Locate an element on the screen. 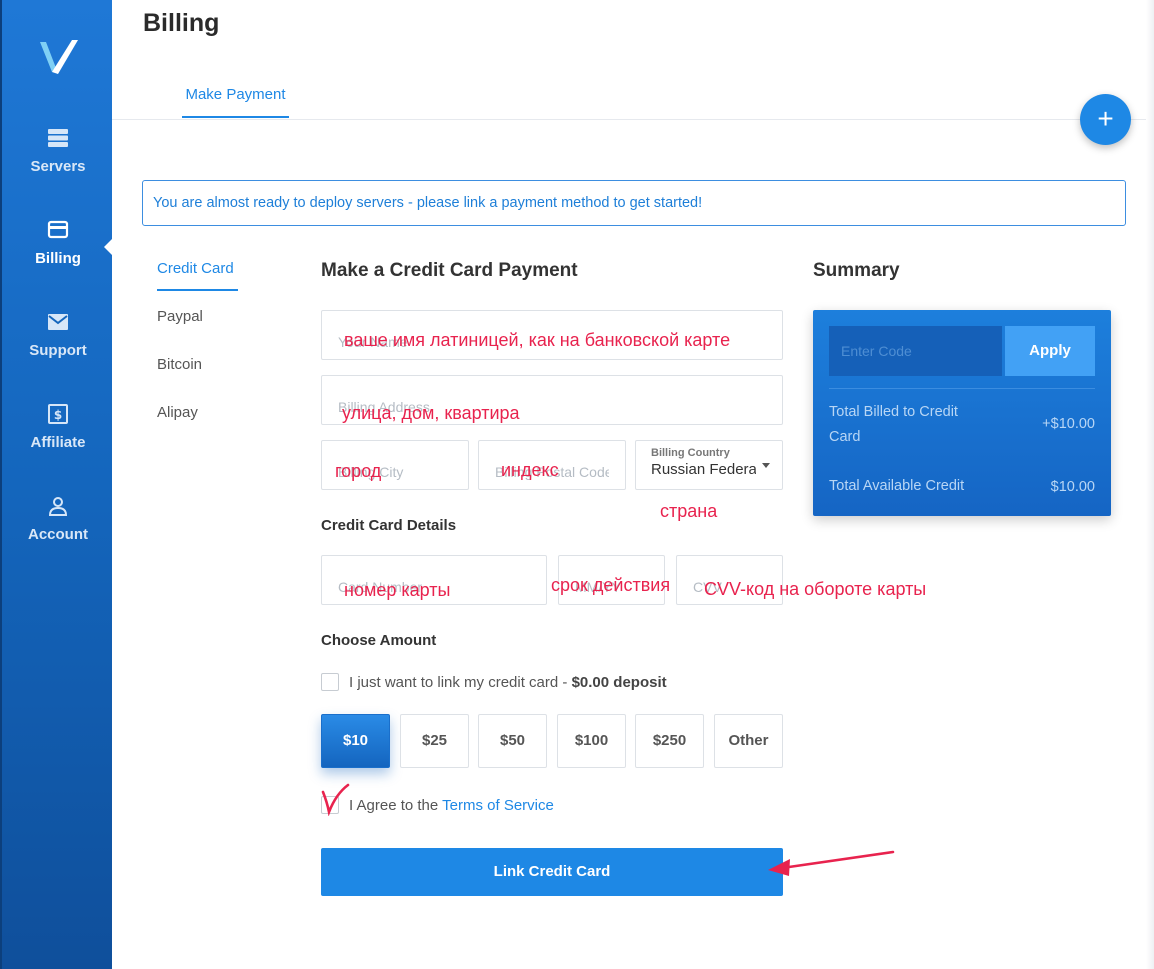 This screenshot has width=1154, height=969. sidebar-item-account: Account is located at coordinates (58, 520).